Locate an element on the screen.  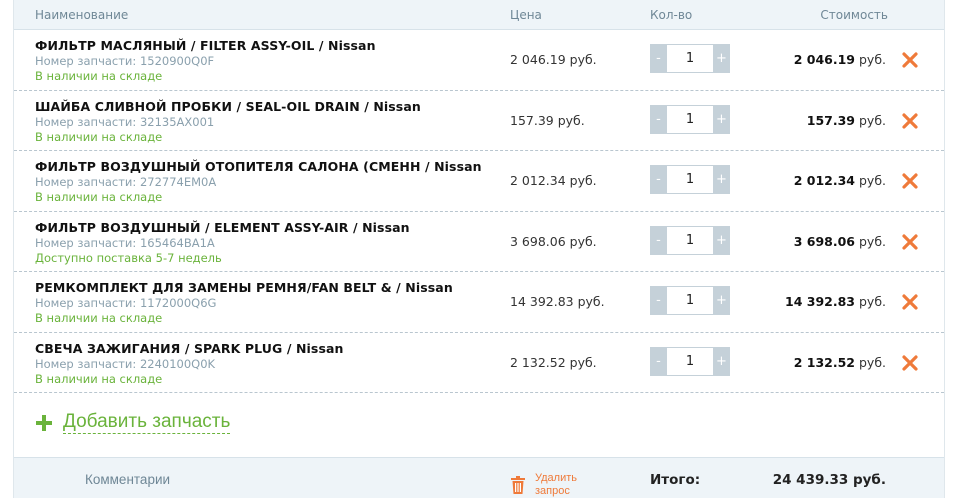
item-price: 3 698.06 руб. is located at coordinates (553, 241).